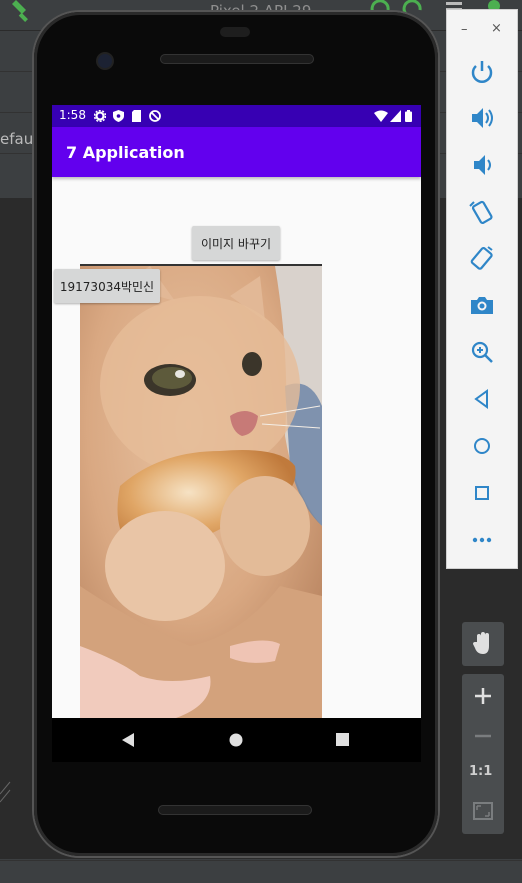  What do you see at coordinates (261, 871) in the screenshot?
I see `ide-status-bar` at bounding box center [261, 871].